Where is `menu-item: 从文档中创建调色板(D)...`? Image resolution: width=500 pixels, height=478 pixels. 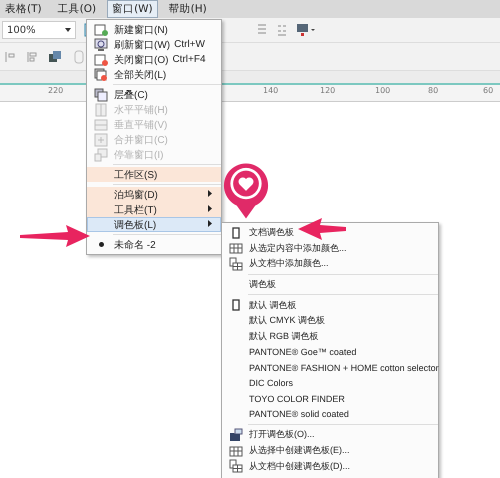
menu-item: 从文档中创建调色板(D)... is located at coordinates (330, 466).